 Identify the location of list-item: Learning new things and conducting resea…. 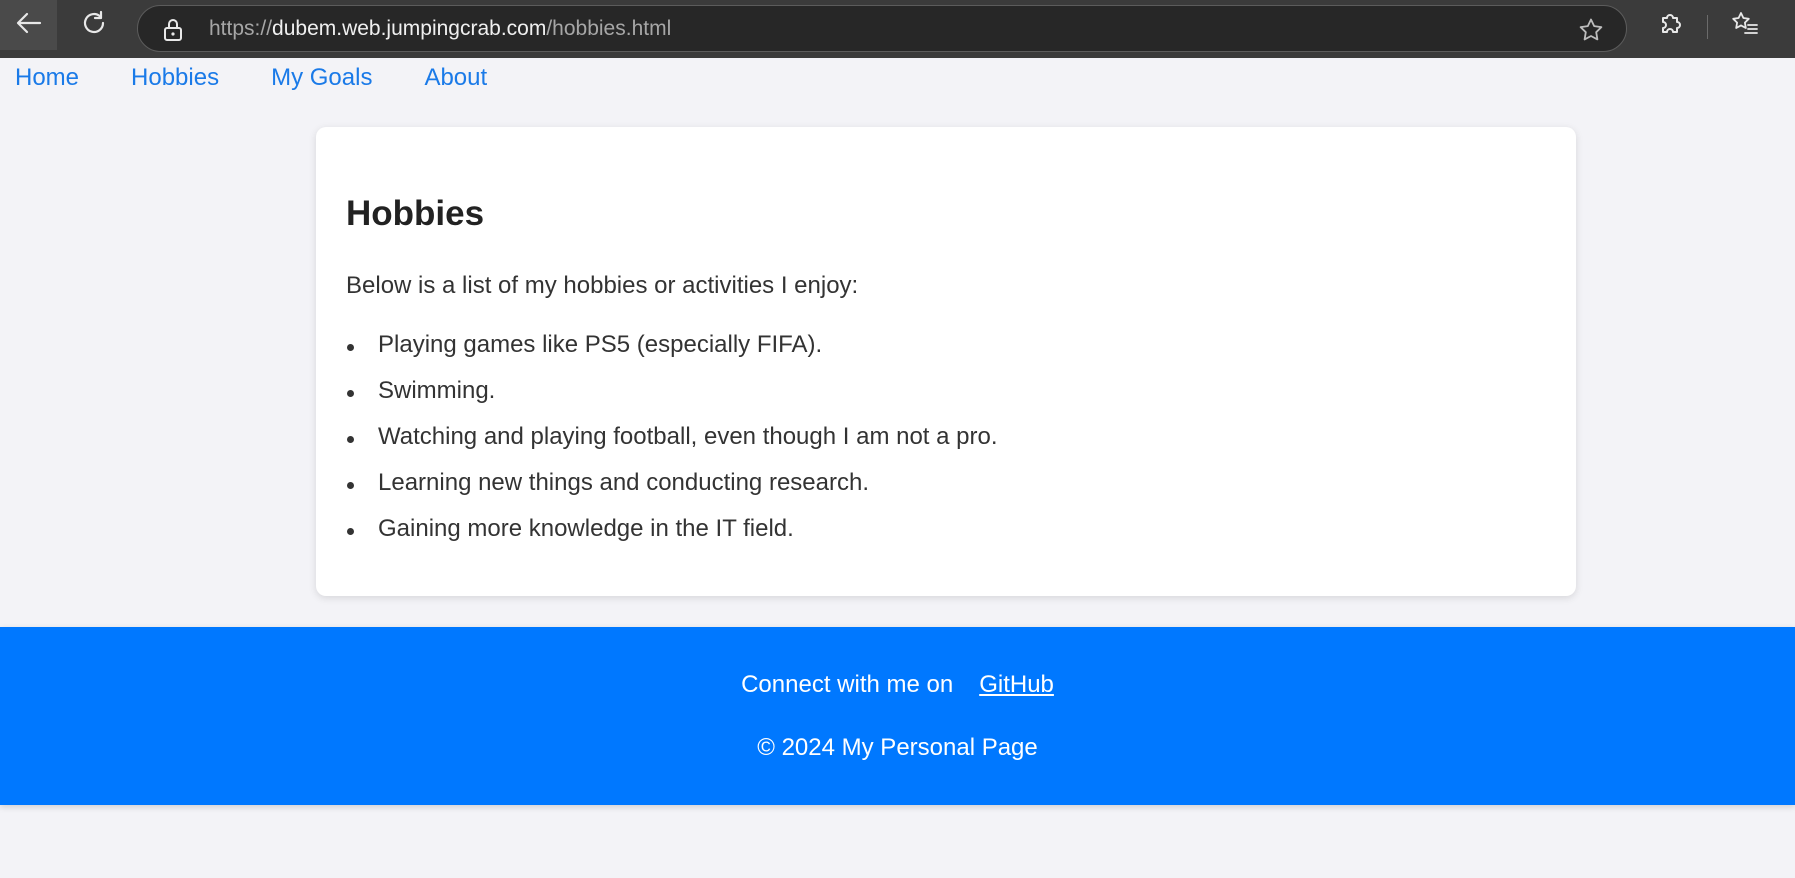
(672, 492).